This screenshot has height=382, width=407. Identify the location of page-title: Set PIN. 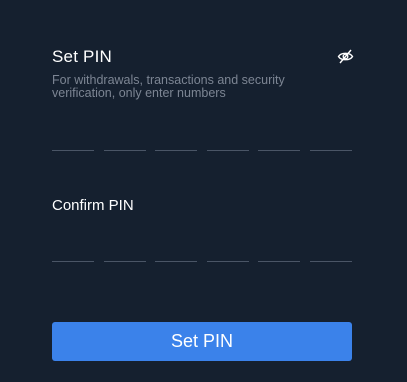
(82, 56).